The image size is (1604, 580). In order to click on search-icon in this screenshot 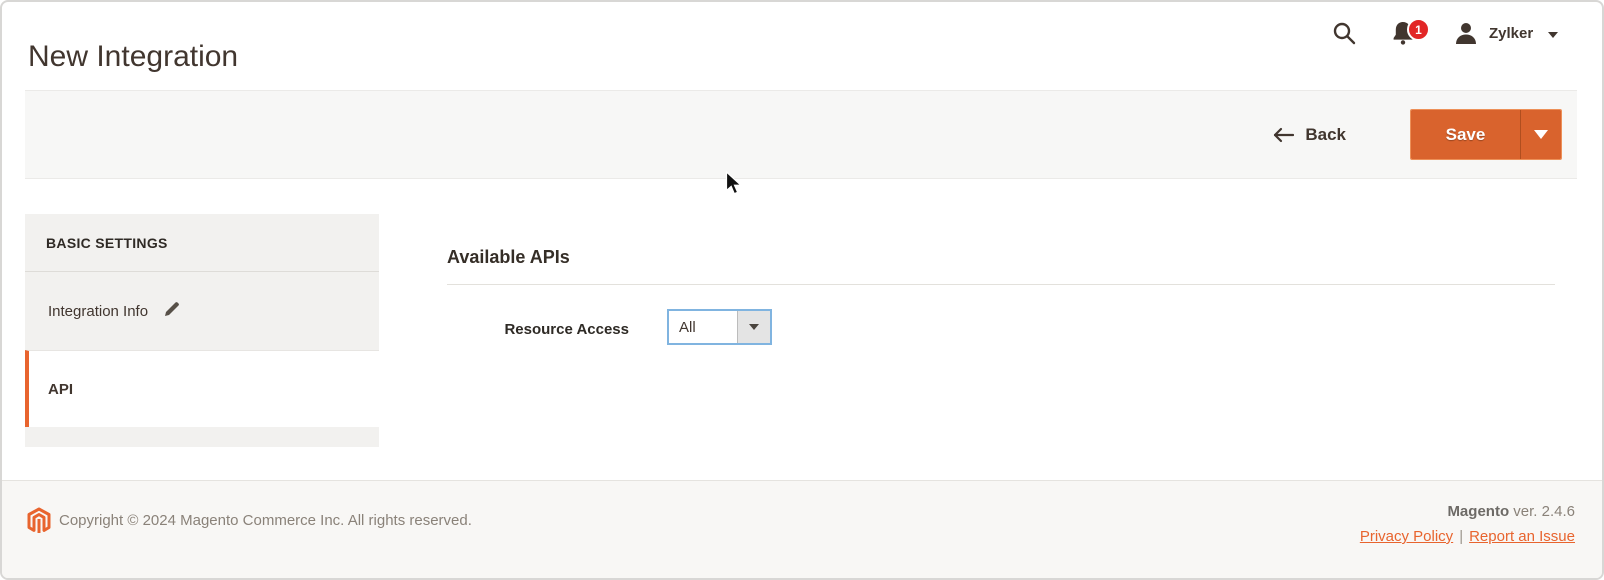, I will do `click(1344, 33)`.